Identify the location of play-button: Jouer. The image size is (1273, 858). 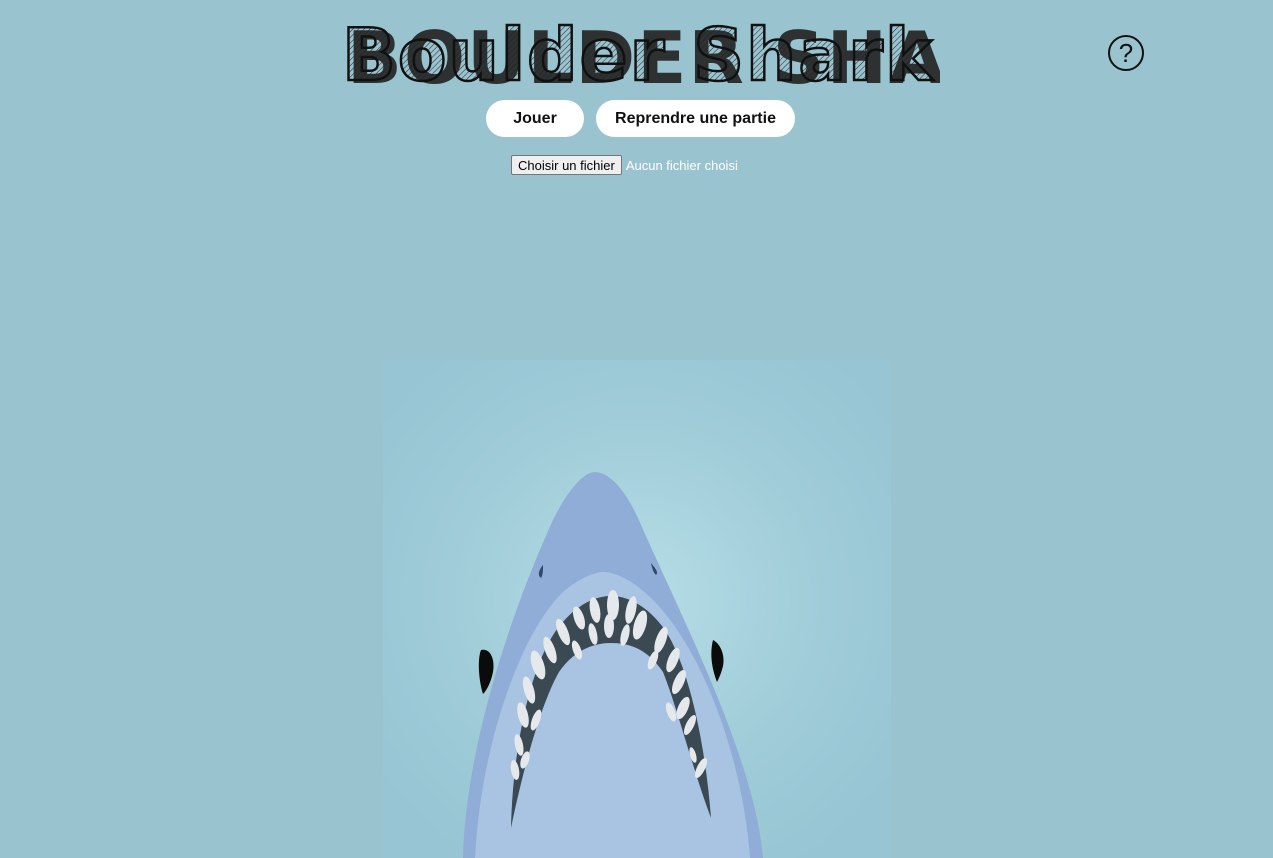
(535, 118).